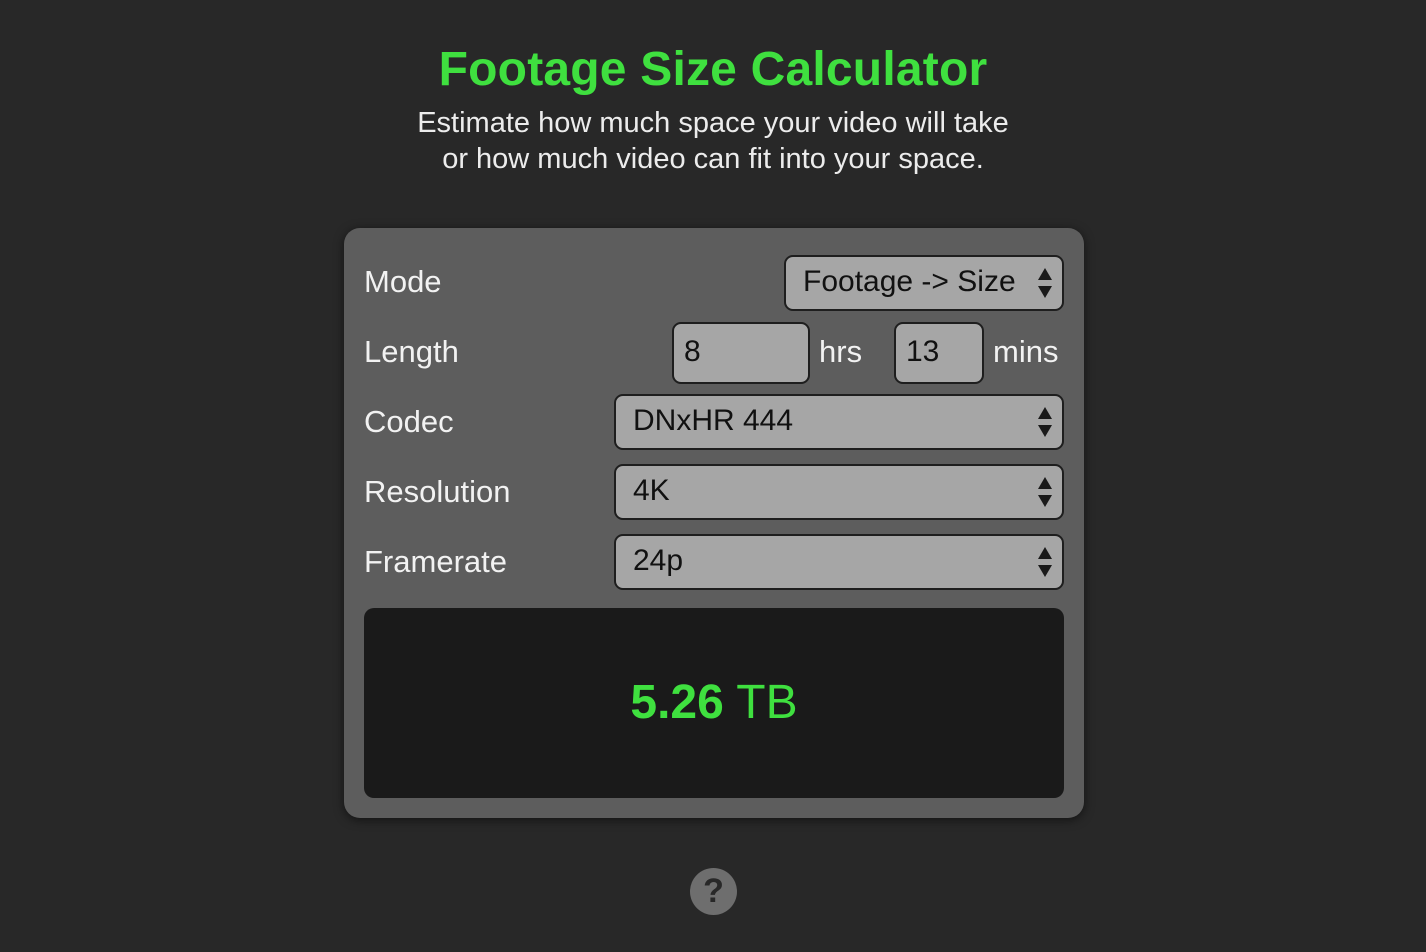 The image size is (1426, 952). I want to click on codec-select: DNxHR 444, so click(839, 422).